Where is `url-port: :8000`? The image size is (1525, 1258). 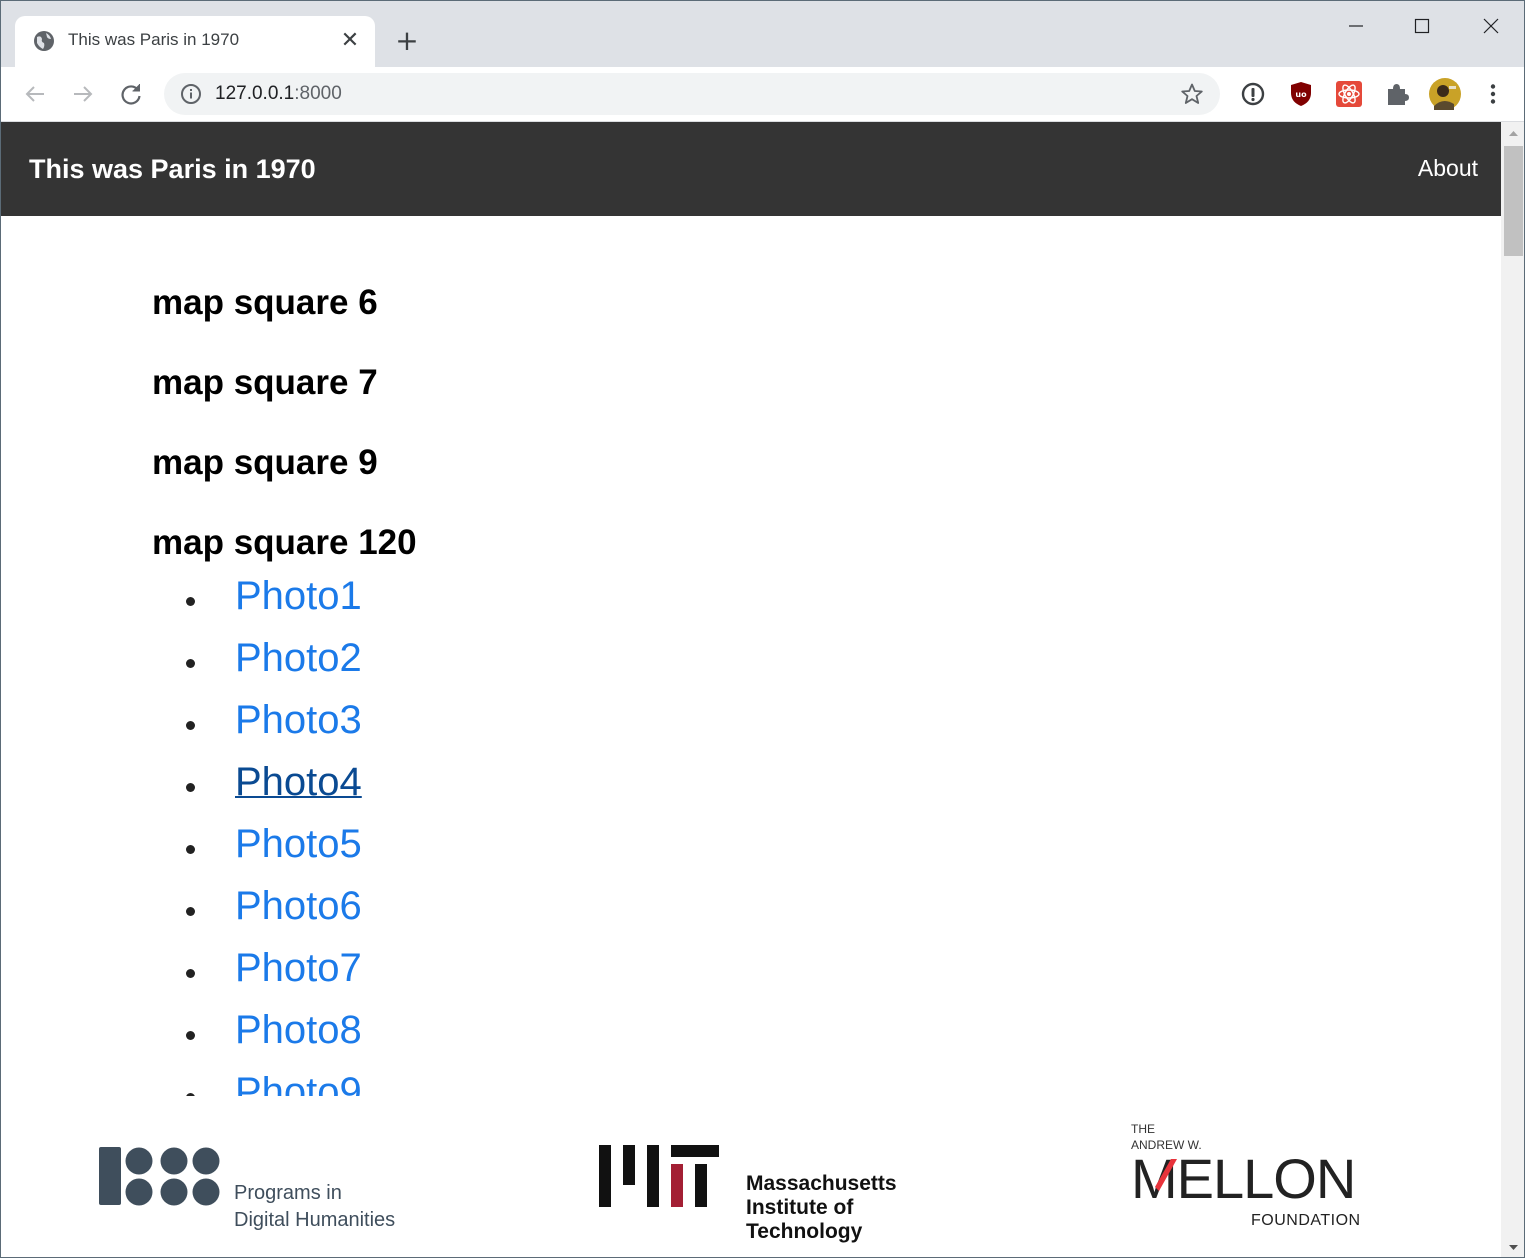 url-port: :8000 is located at coordinates (318, 93).